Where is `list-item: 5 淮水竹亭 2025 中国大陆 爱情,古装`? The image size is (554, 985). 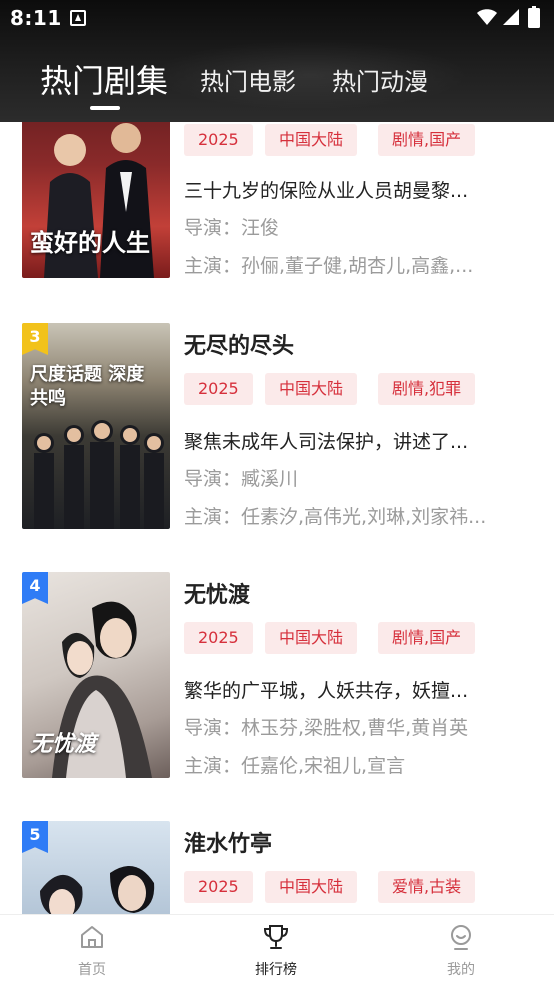
list-item: 5 淮水竹亭 2025 中国大陆 爱情,古装 is located at coordinates (277, 867).